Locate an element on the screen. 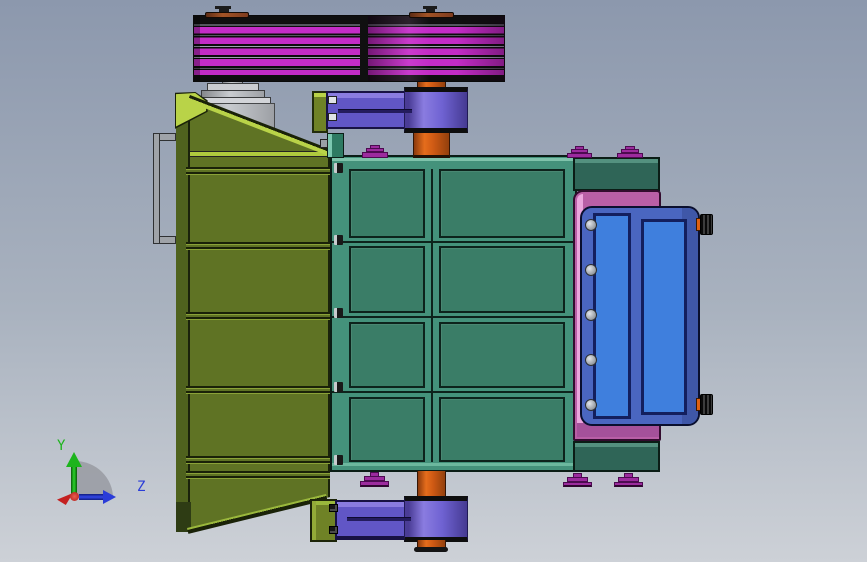 The image size is (867, 562). pulley-right-nut-bar is located at coordinates (430, 7).